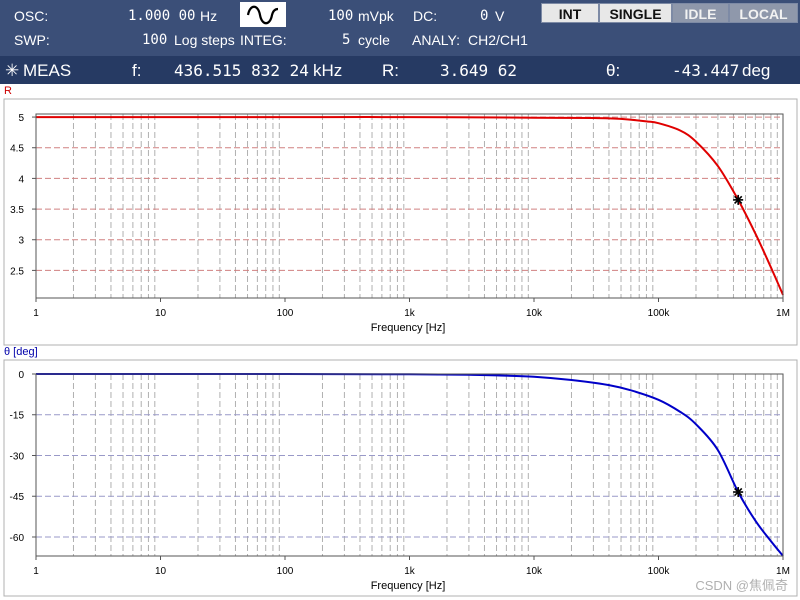 This screenshot has width=800, height=600. I want to click on asterisk-icon: ✳, so click(12, 70).